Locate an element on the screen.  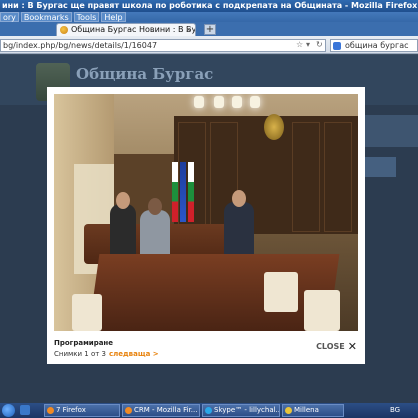
skype-icon is located at coordinates (208, 410).